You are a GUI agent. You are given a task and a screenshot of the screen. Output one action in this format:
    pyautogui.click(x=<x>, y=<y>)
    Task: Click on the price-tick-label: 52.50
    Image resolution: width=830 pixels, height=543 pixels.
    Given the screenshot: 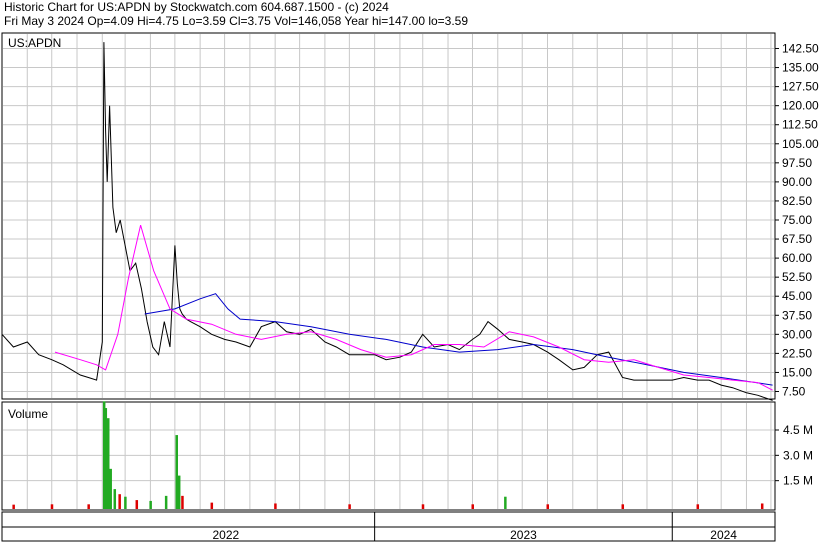 What is the action you would take?
    pyautogui.click(x=797, y=277)
    